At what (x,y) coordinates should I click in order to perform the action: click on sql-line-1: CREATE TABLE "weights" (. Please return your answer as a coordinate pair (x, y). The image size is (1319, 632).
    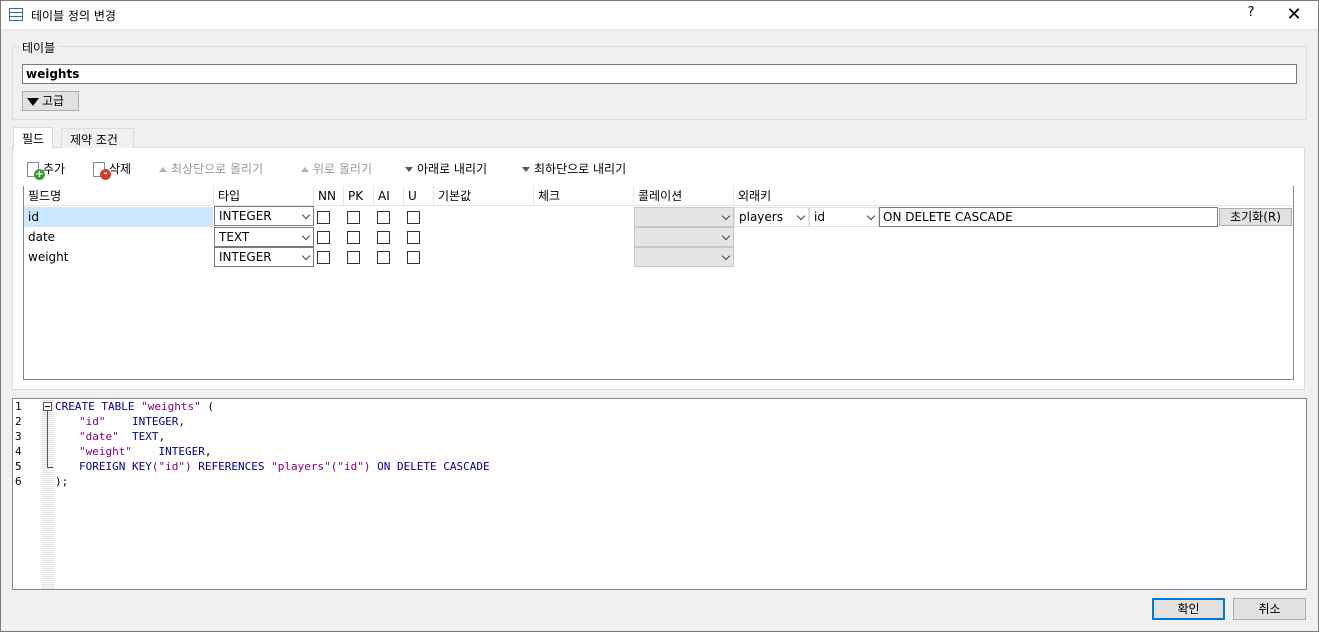
    Looking at the image, I should click on (134, 406).